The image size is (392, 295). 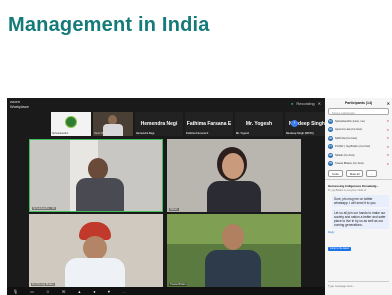 I want to click on reactions-icon: ♥, so click(x=109, y=291).